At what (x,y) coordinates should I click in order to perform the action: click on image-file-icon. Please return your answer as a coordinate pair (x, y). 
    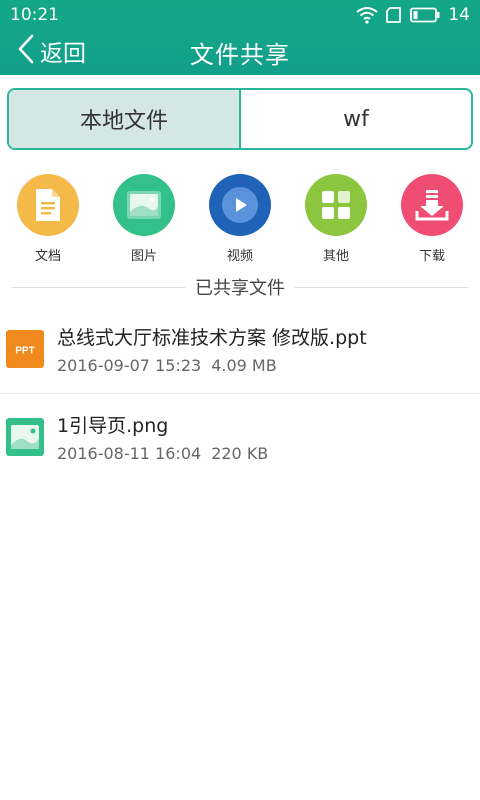
    Looking at the image, I should click on (25, 437).